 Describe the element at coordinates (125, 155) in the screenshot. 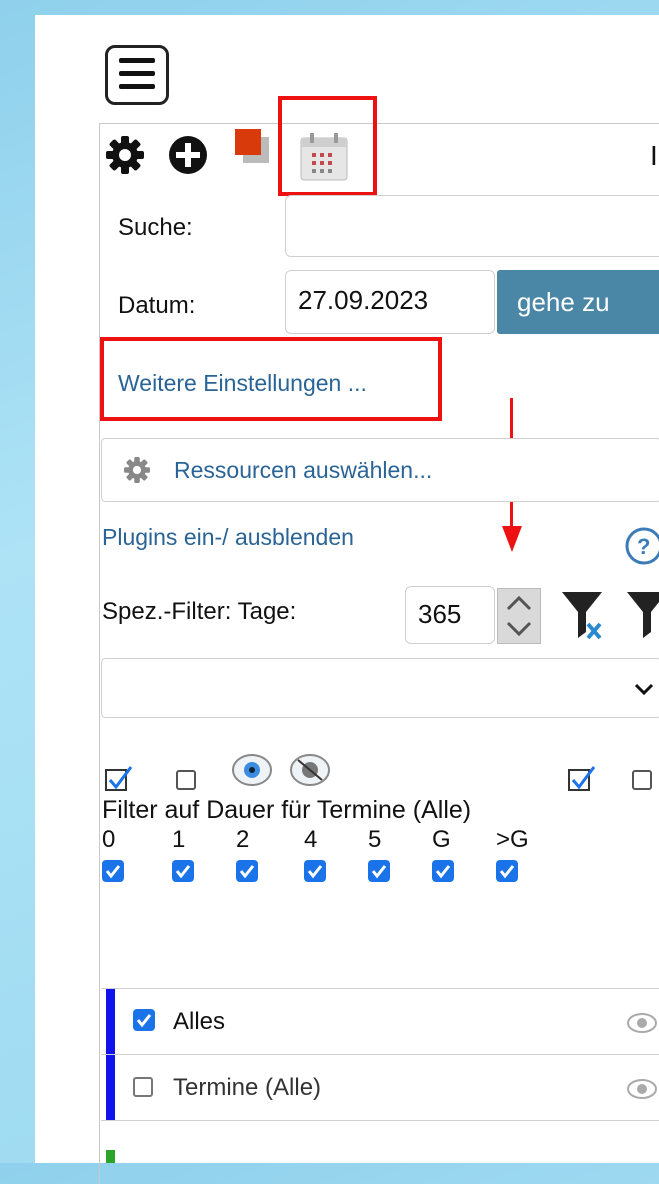

I see `gear-icon` at that location.